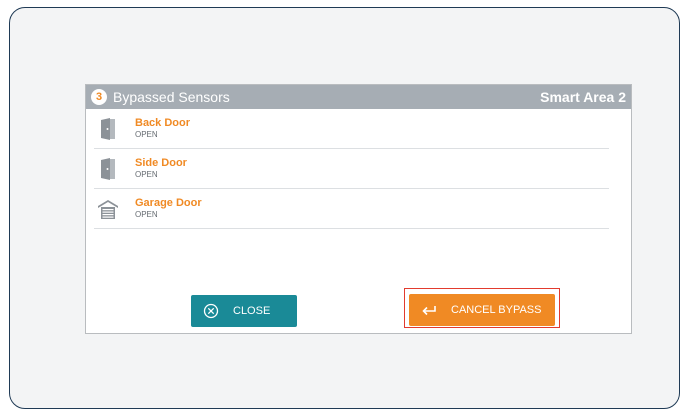  What do you see at coordinates (163, 123) in the screenshot?
I see `sensor-name: Back Door` at bounding box center [163, 123].